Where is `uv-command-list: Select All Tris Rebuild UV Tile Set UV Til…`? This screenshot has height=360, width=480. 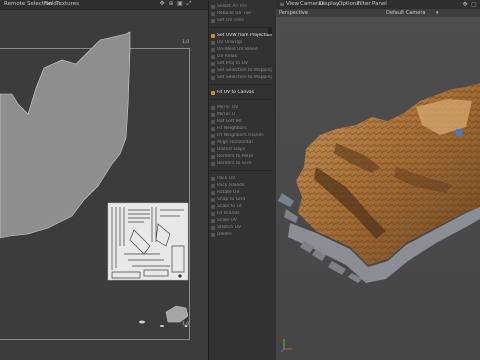 uv-command-list: Select All Tris Rebuild UV Tile Set UV Til… is located at coordinates (241, 180).